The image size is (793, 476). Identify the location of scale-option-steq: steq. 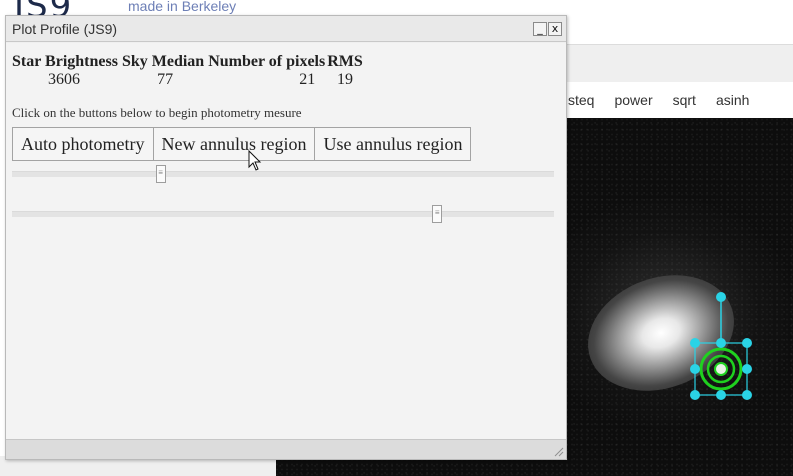
(581, 100).